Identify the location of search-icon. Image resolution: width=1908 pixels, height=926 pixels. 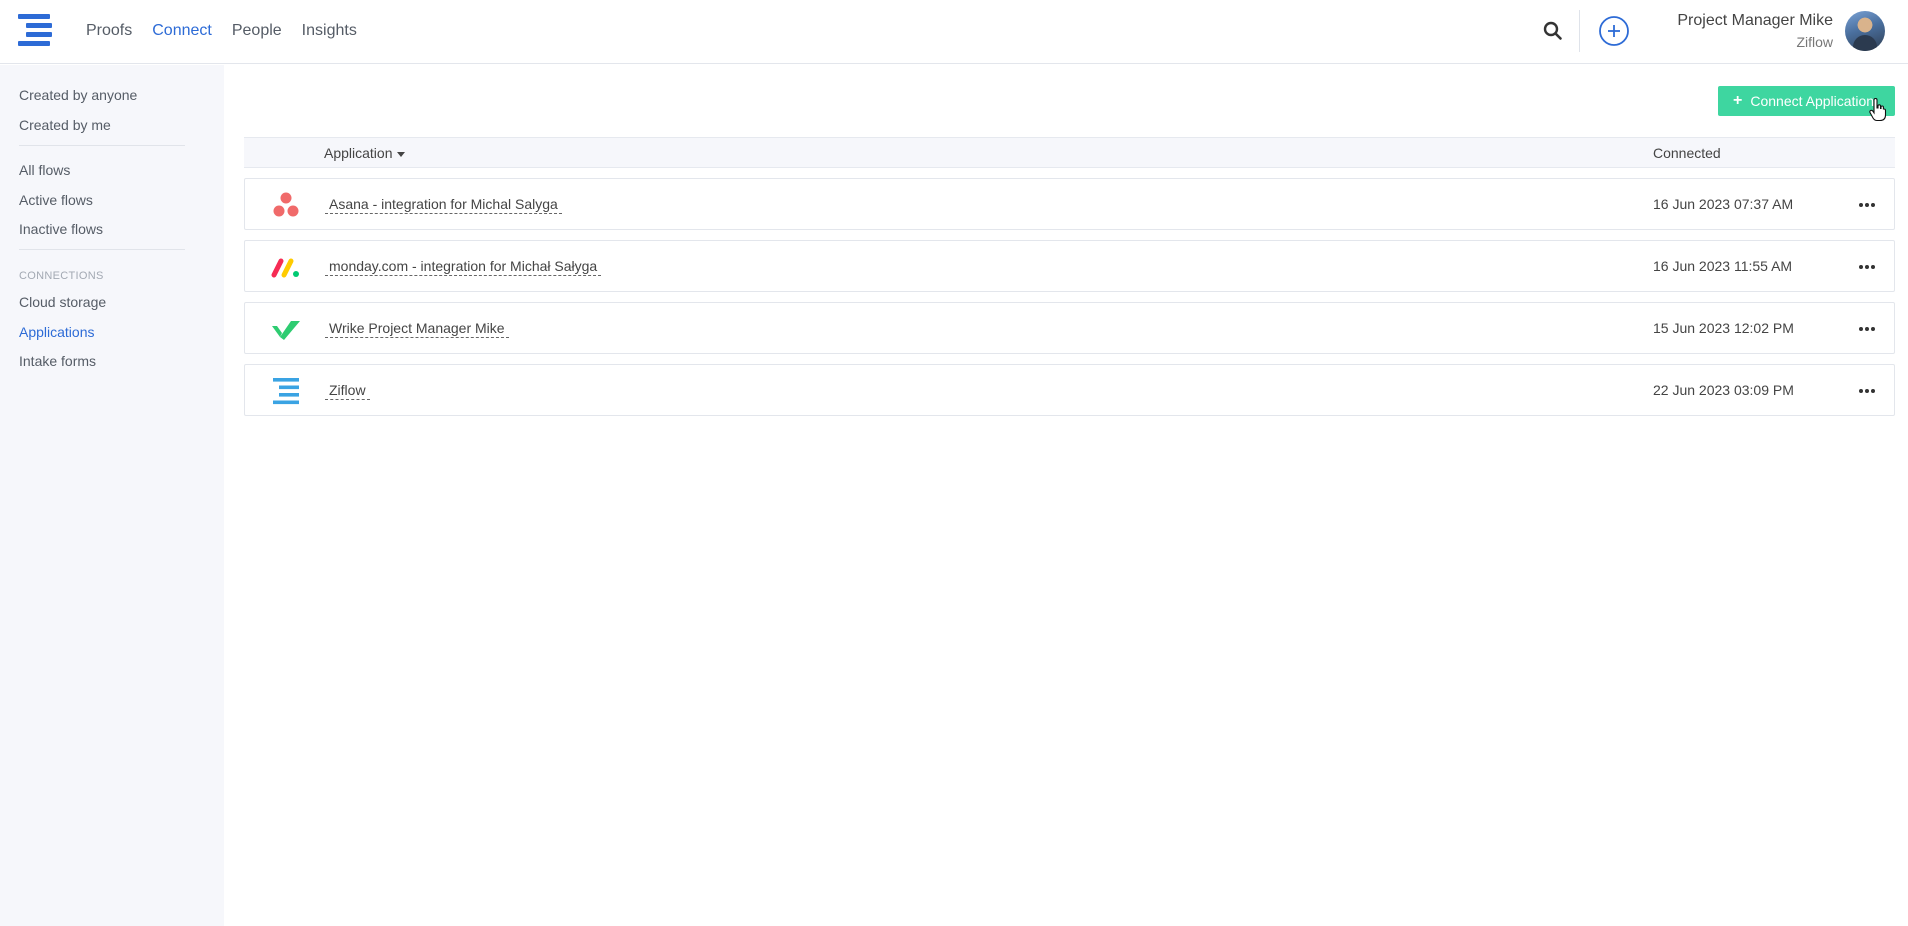
(1553, 31).